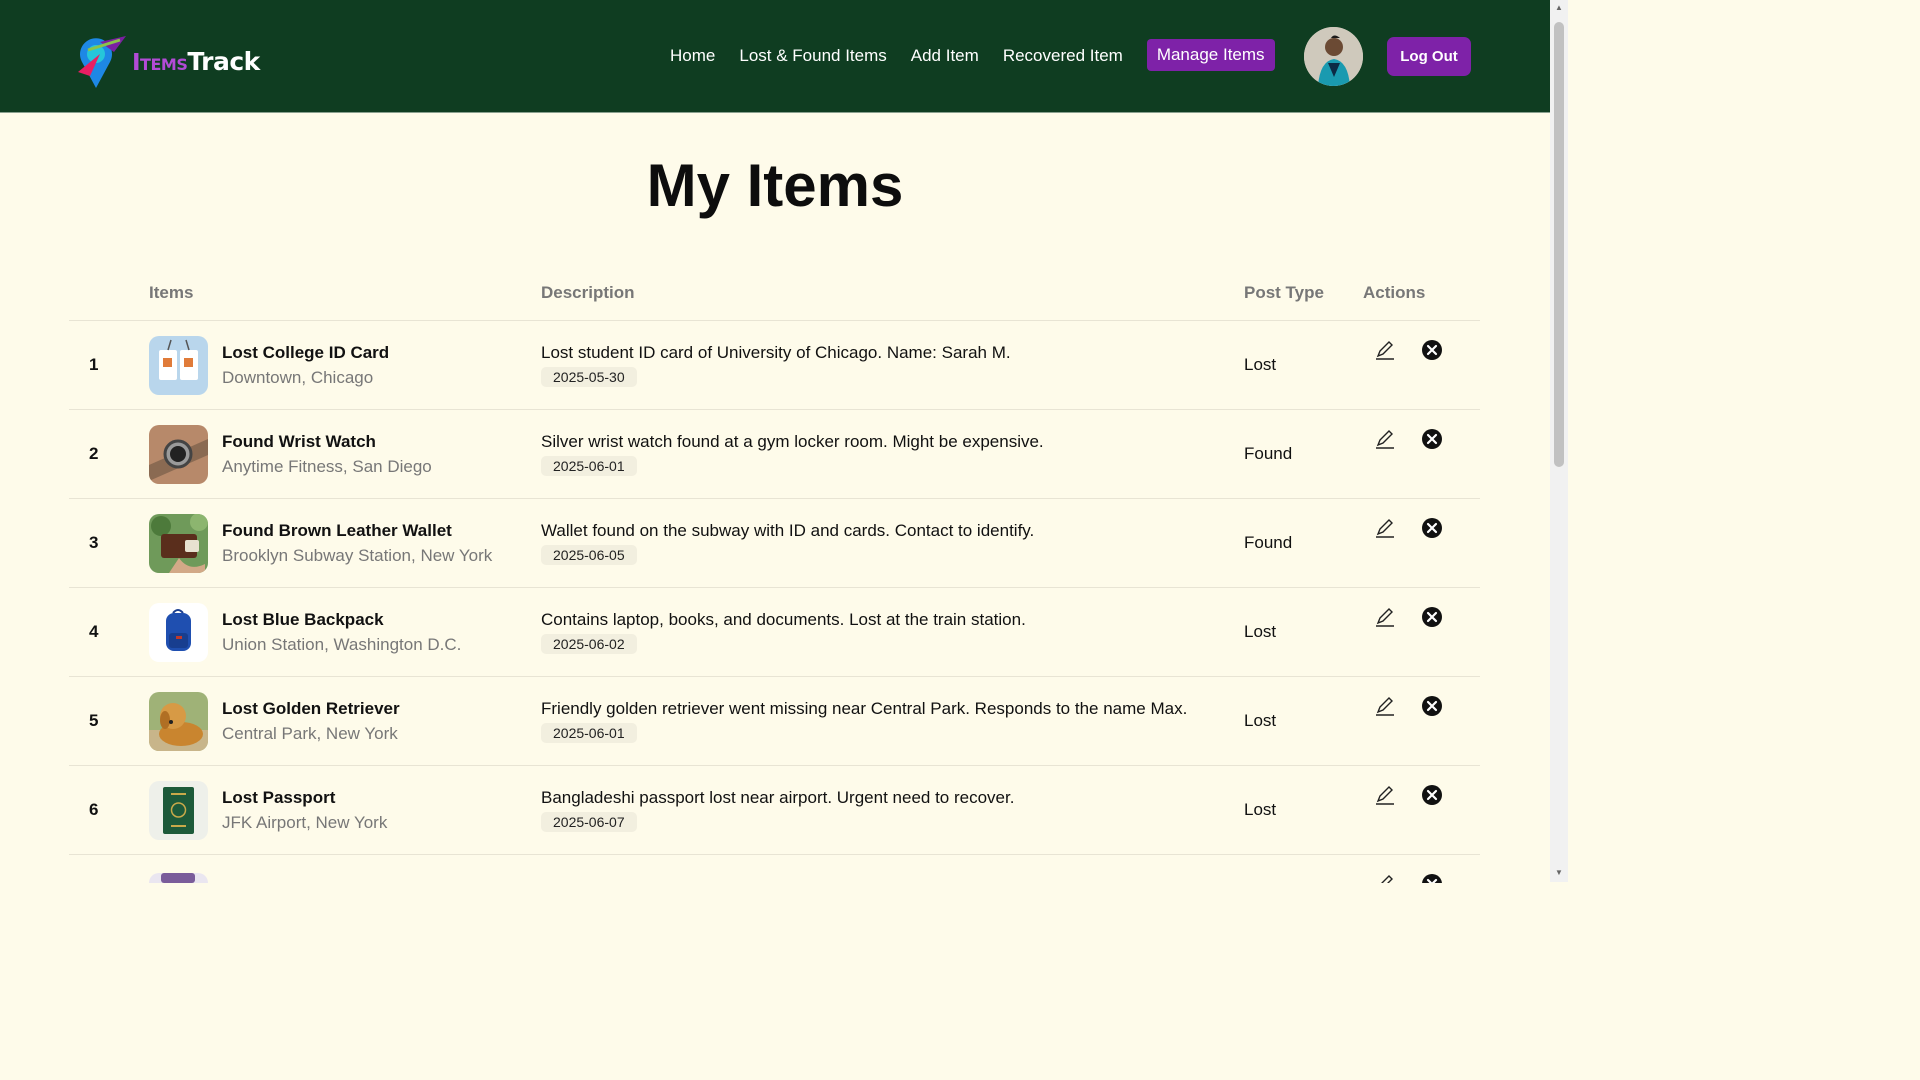 Image resolution: width=1920 pixels, height=1080 pixels. Describe the element at coordinates (589, 555) in the screenshot. I see `item-date: 2025-06-05` at that location.